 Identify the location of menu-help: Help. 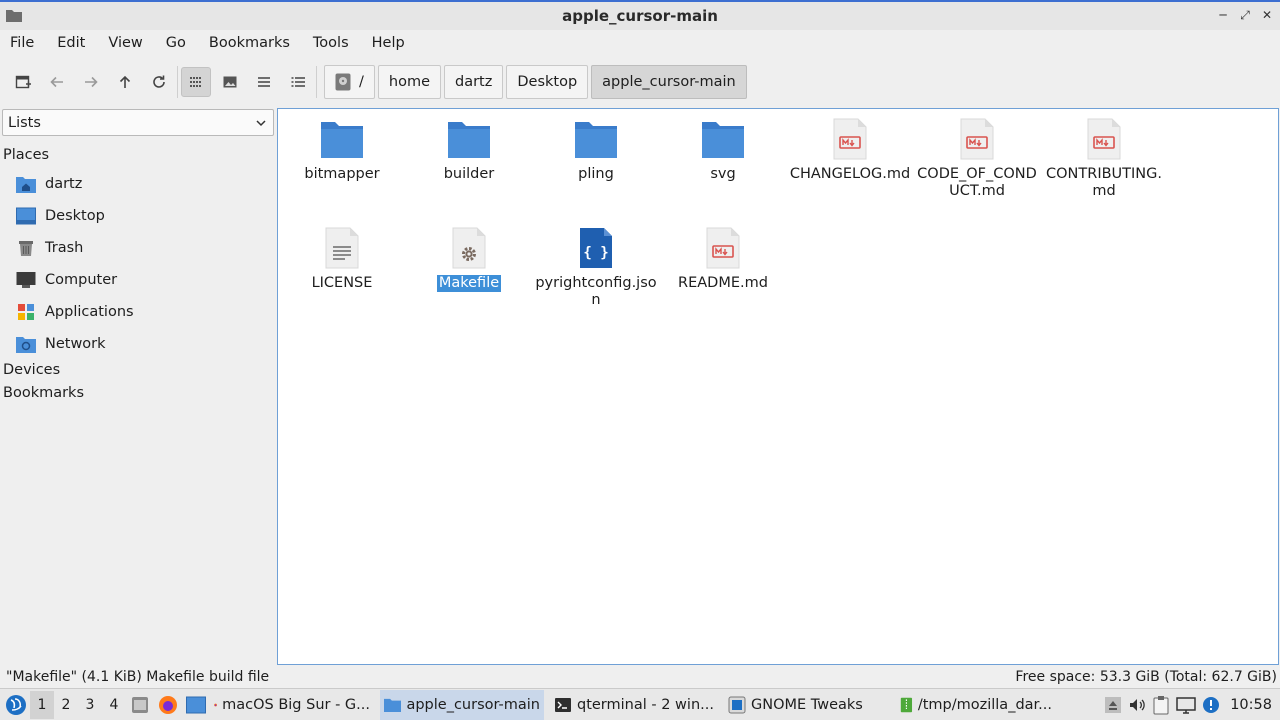
(393, 43).